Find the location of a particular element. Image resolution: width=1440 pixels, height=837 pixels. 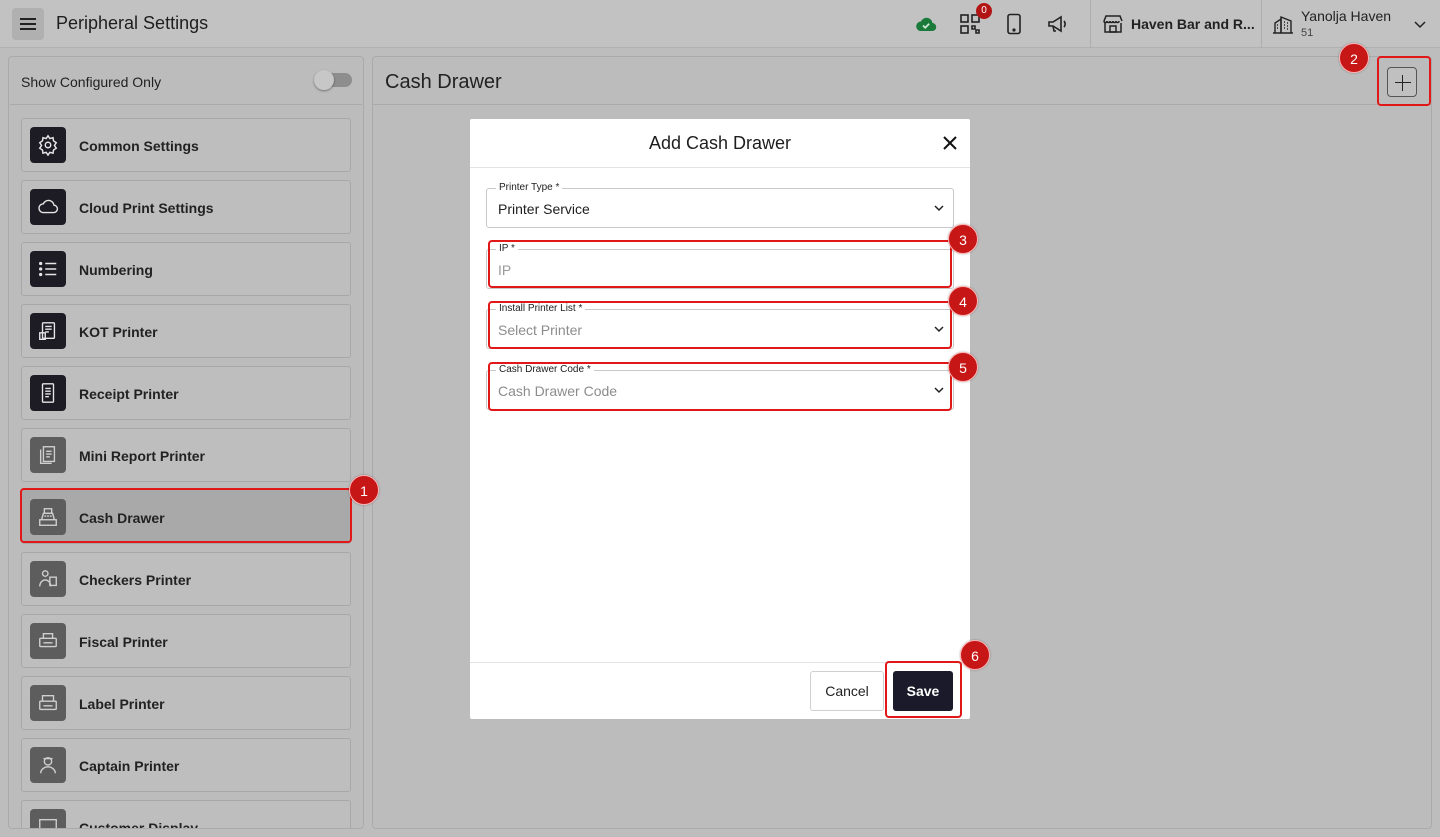

building-icon is located at coordinates (1283, 24).